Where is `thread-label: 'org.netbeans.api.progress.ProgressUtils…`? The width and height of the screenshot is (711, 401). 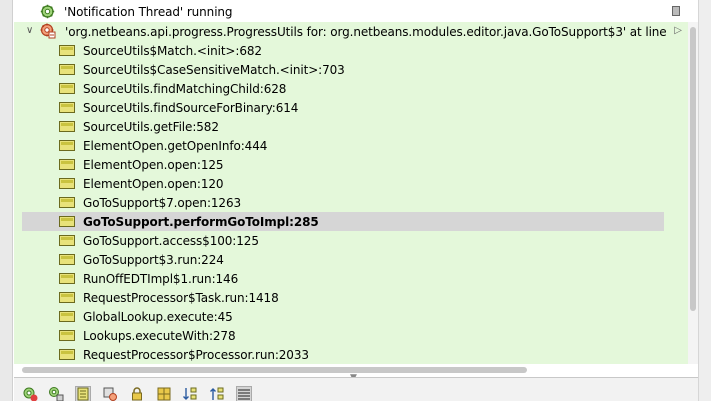
thread-label: 'org.netbeans.api.progress.ProgressUtils… is located at coordinates (365, 31).